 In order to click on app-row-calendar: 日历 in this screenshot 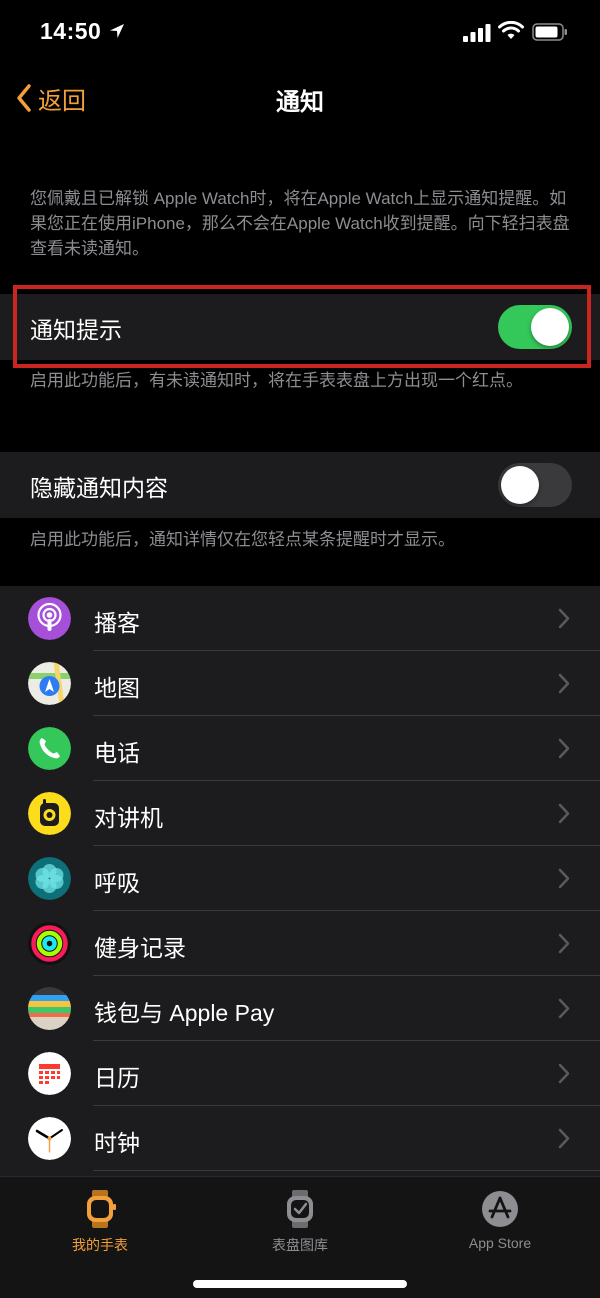, I will do `click(300, 1073)`.